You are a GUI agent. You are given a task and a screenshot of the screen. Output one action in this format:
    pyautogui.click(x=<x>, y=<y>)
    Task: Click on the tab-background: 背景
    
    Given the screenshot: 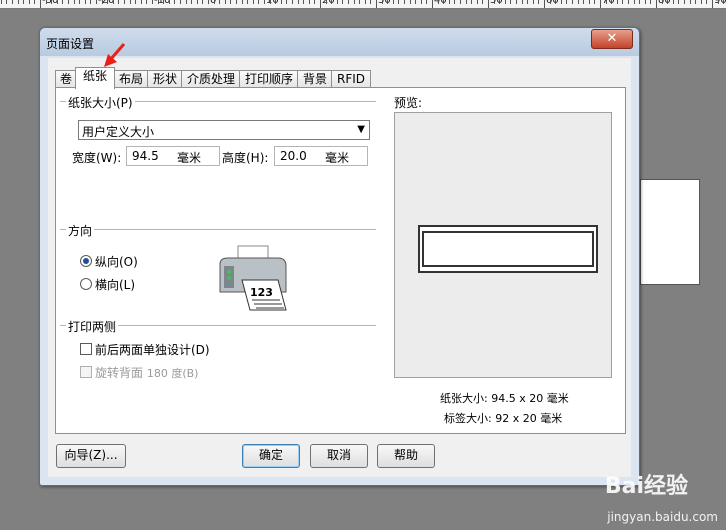 What is the action you would take?
    pyautogui.click(x=315, y=79)
    